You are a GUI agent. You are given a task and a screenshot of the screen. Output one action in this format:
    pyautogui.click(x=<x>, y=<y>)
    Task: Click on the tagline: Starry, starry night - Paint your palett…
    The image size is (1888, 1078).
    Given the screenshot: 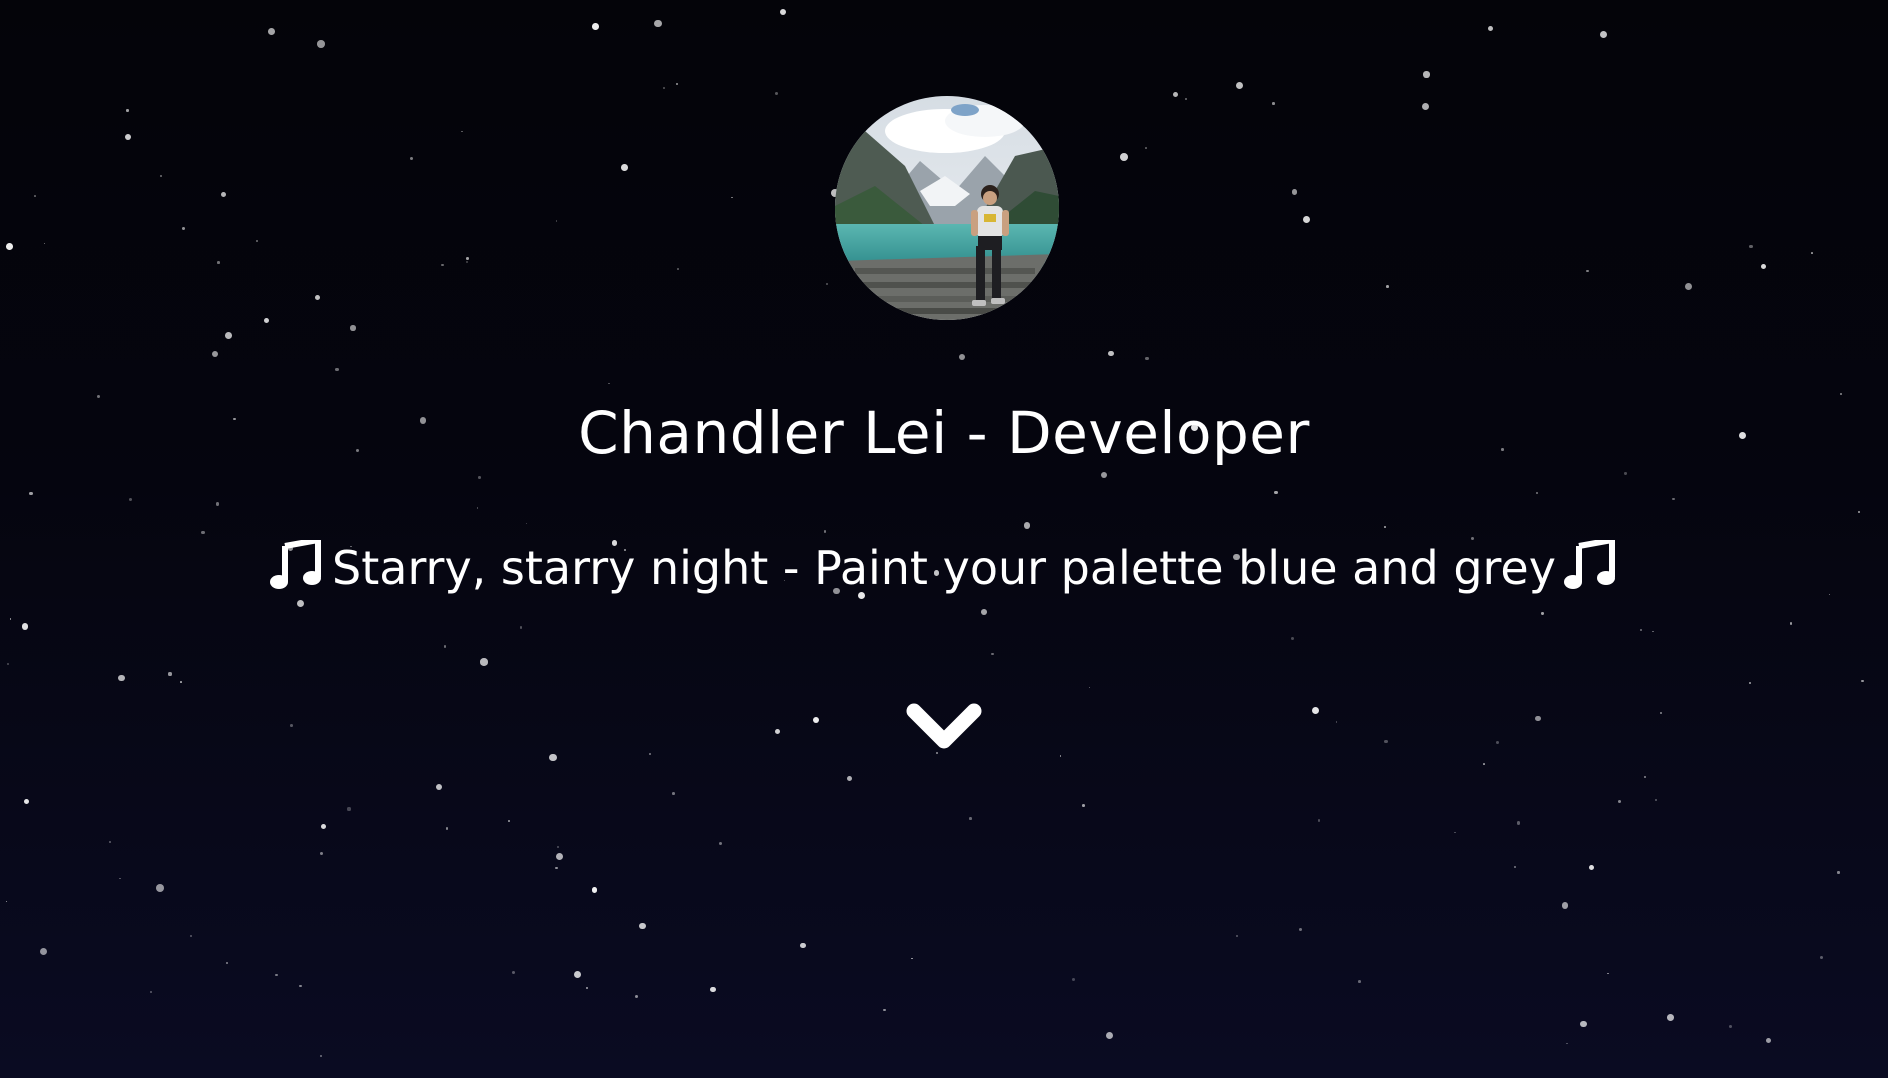 What is the action you would take?
    pyautogui.click(x=944, y=567)
    